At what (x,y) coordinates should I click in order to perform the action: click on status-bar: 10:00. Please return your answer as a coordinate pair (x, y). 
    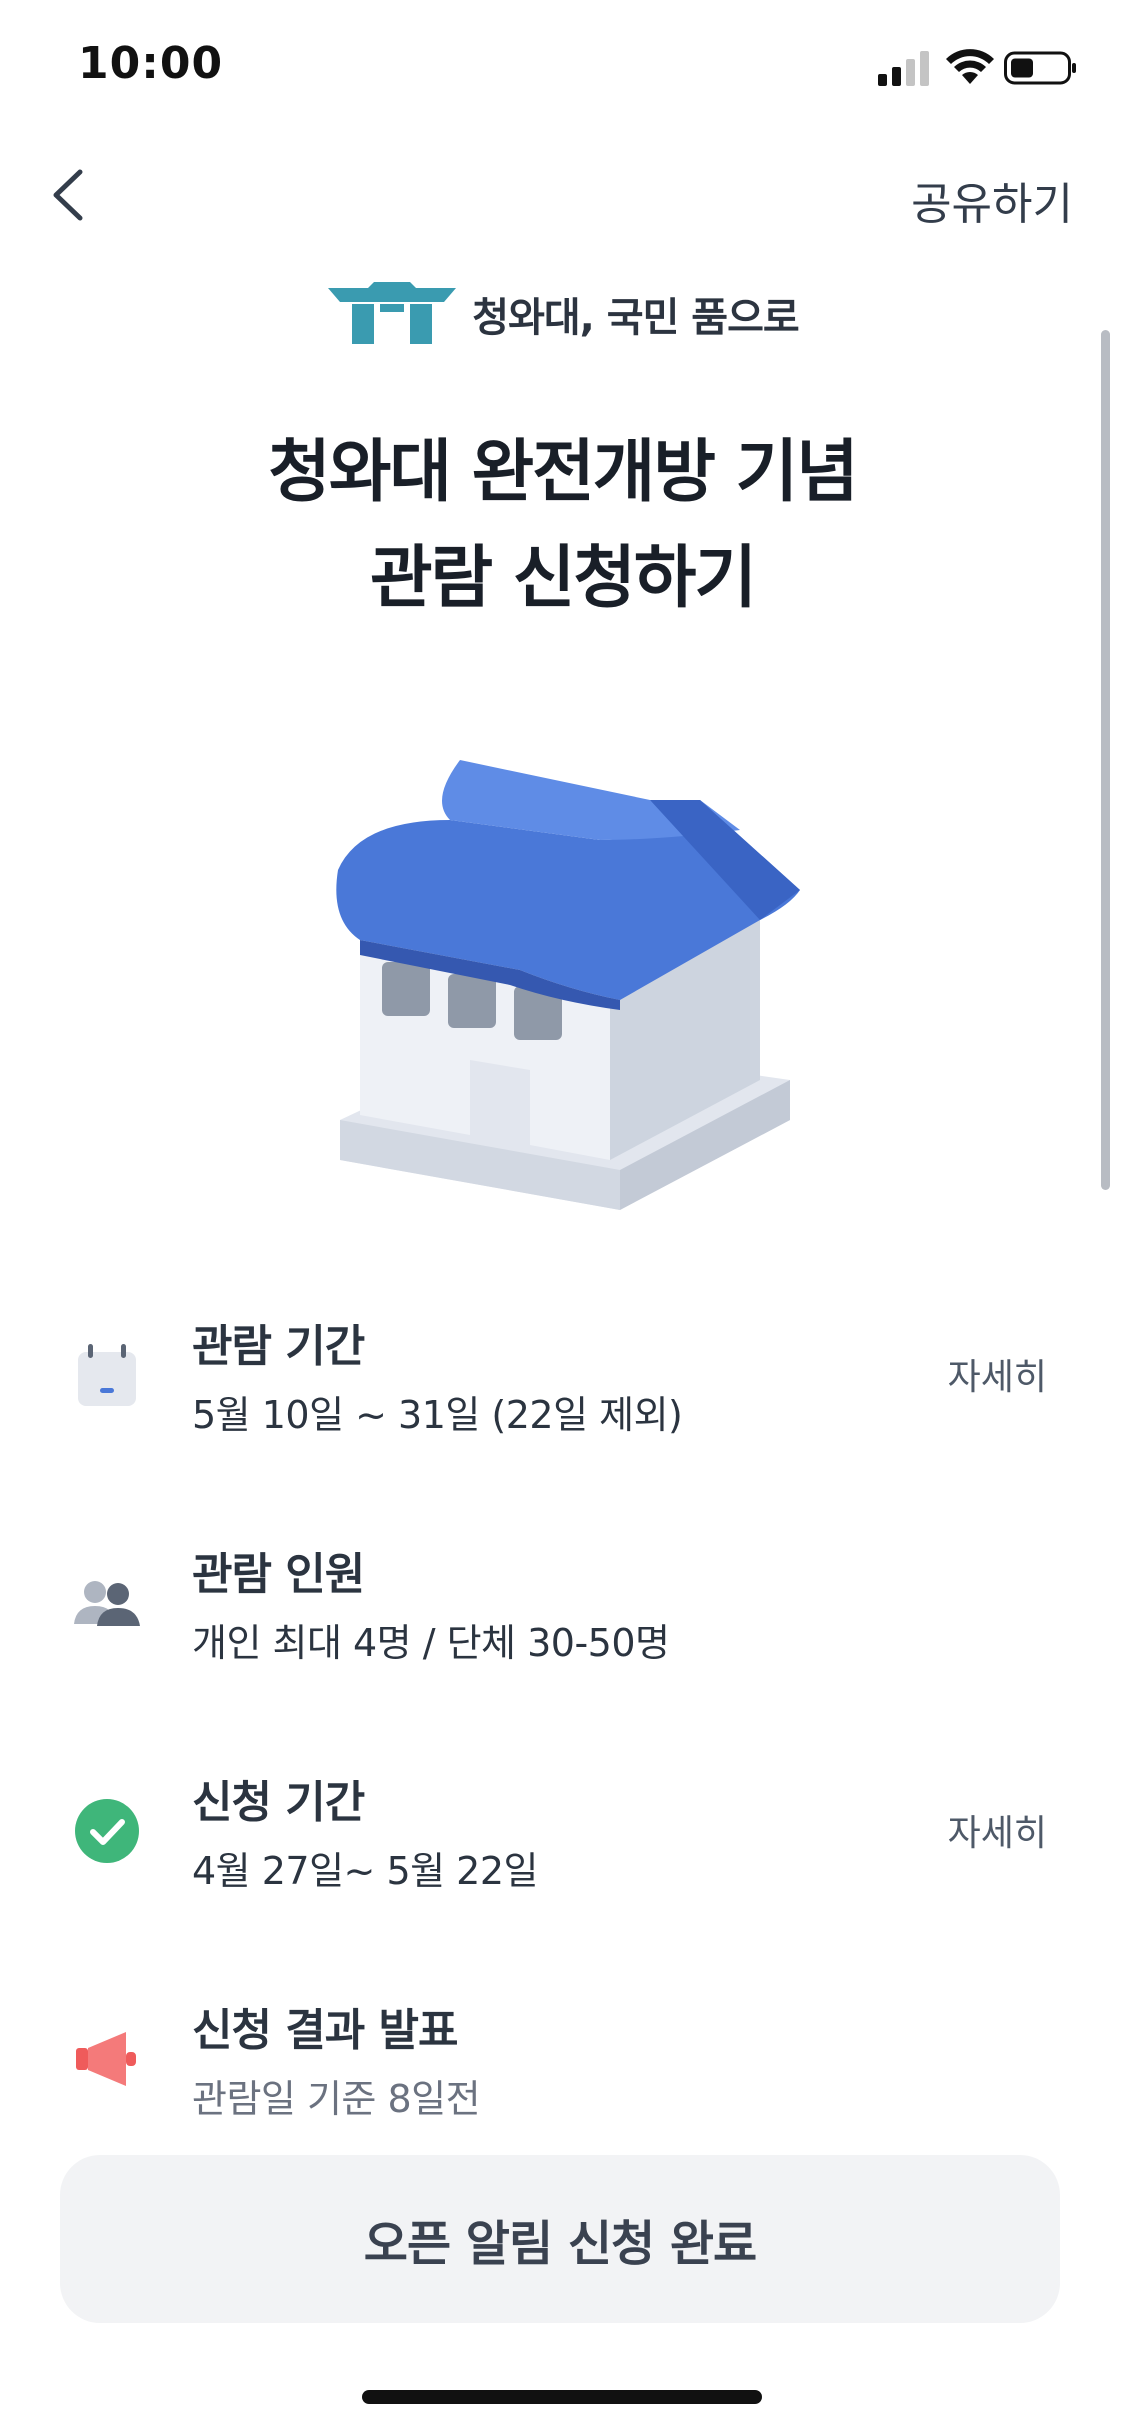
    Looking at the image, I should click on (562, 70).